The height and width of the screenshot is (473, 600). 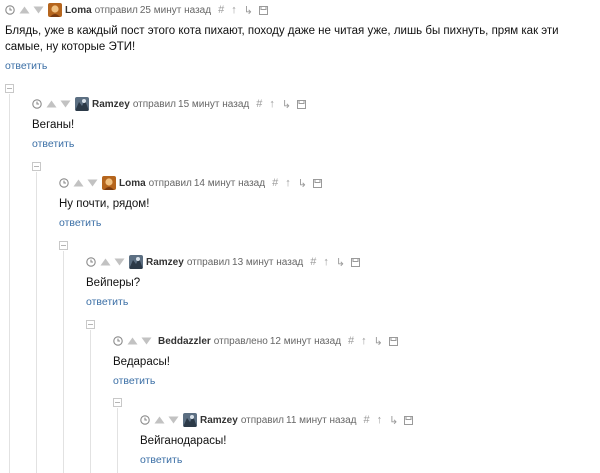 I want to click on posted-label: отправлено, so click(x=240, y=341).